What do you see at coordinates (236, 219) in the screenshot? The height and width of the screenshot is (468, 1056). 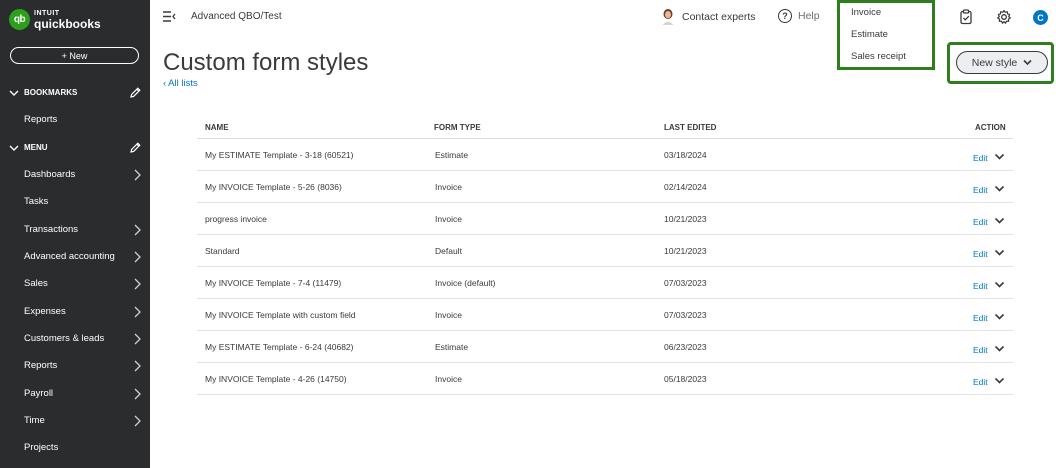 I see `cell-name: progress invoice` at bounding box center [236, 219].